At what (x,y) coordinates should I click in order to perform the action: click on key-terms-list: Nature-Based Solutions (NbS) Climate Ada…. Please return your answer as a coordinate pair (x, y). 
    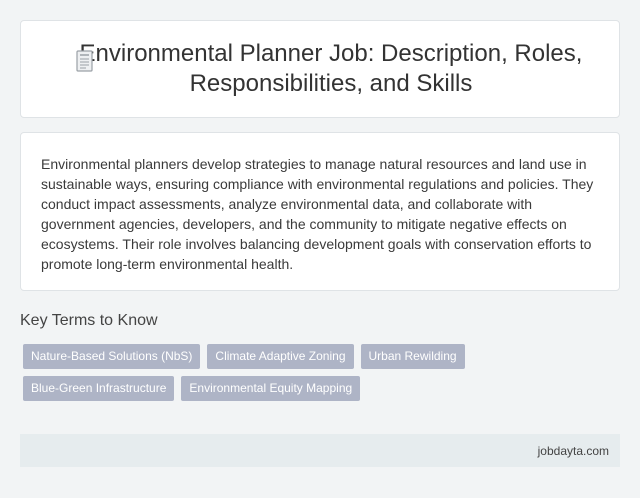
    Looking at the image, I should click on (321, 372).